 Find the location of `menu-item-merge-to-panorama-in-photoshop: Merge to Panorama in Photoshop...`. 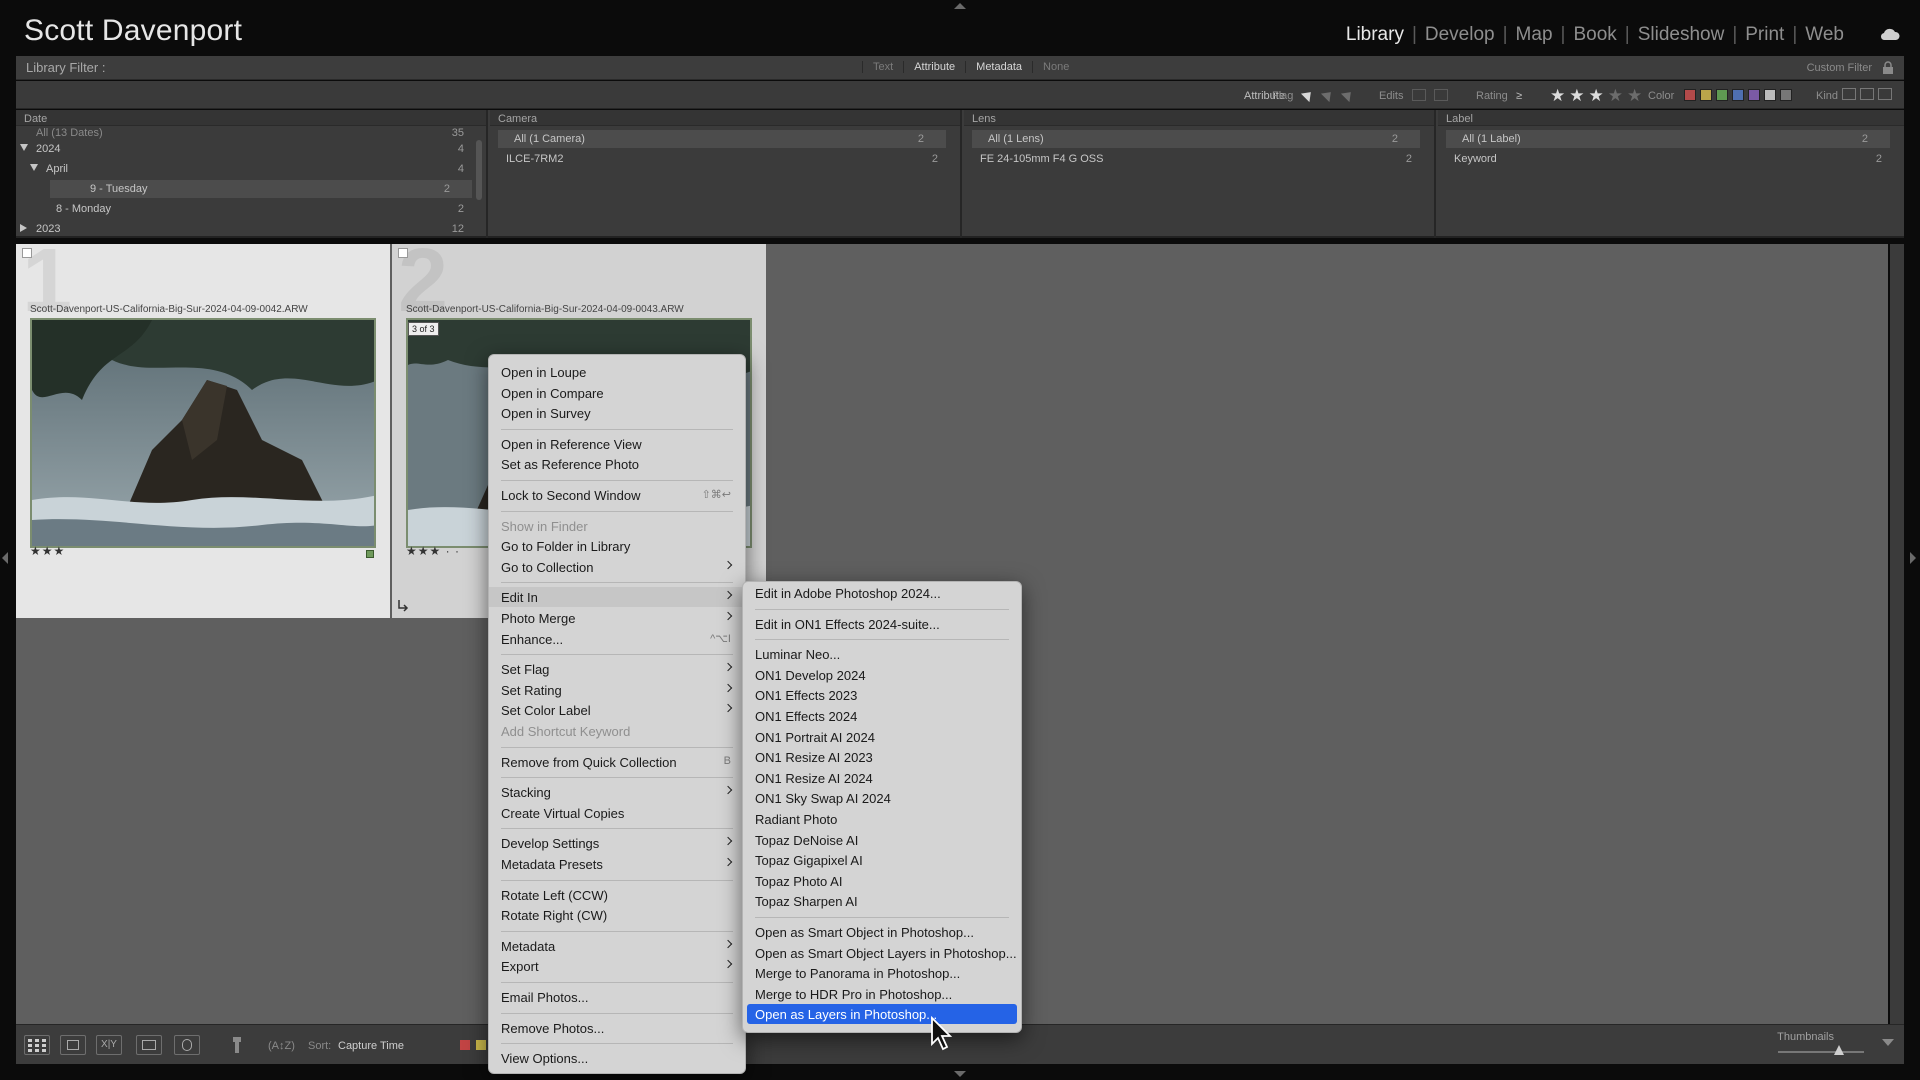

menu-item-merge-to-panorama-in-photoshop: Merge to Panorama in Photoshop... is located at coordinates (882, 973).